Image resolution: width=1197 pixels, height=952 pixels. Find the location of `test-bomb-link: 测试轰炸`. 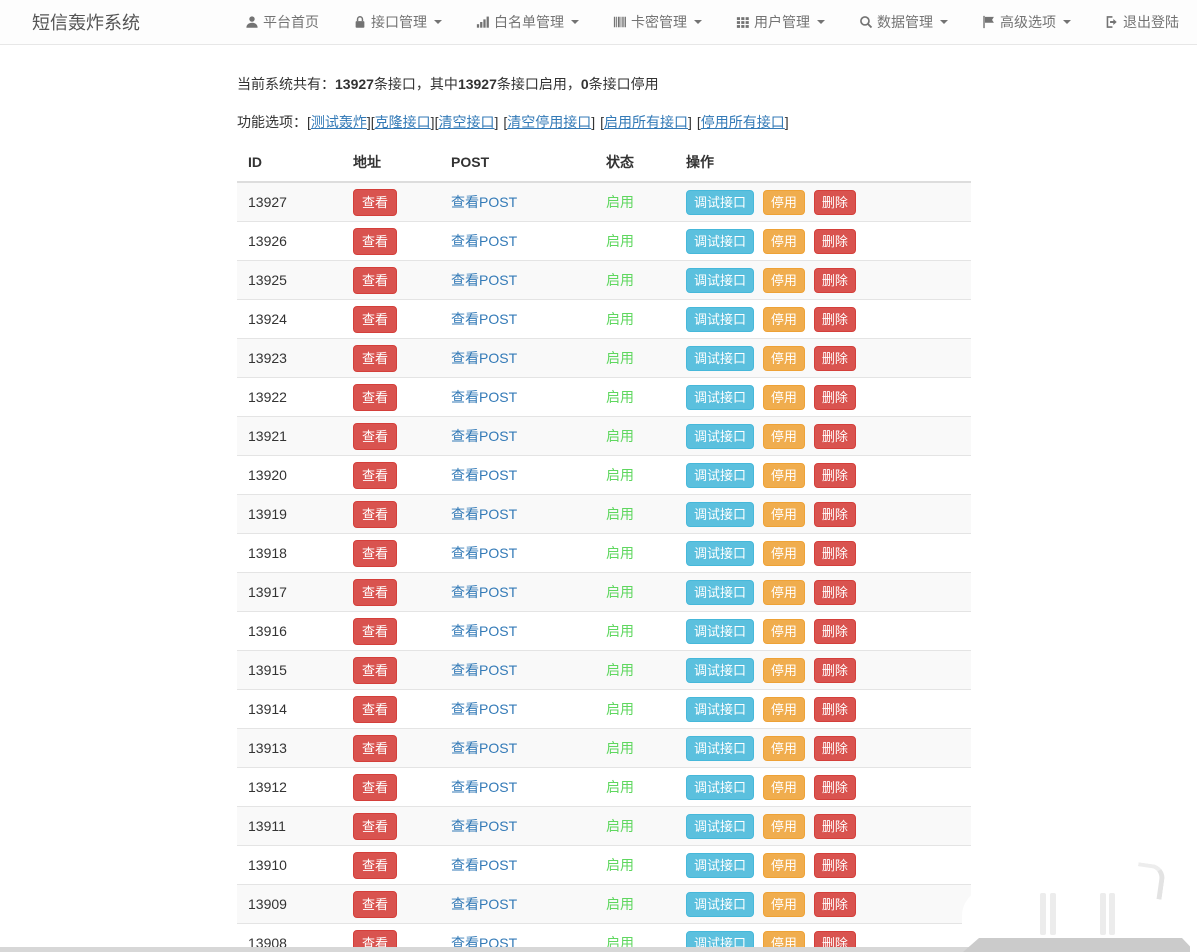

test-bomb-link: 测试轰炸 is located at coordinates (339, 122).